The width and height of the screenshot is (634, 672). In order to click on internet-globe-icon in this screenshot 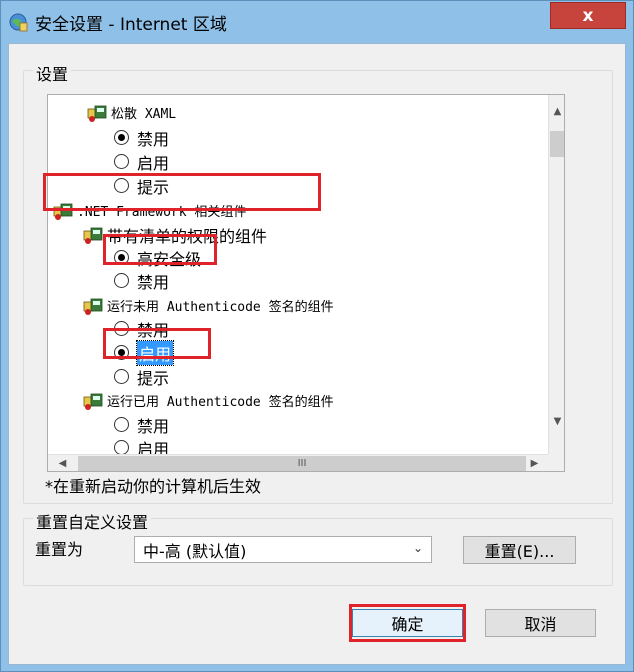, I will do `click(18, 22)`.